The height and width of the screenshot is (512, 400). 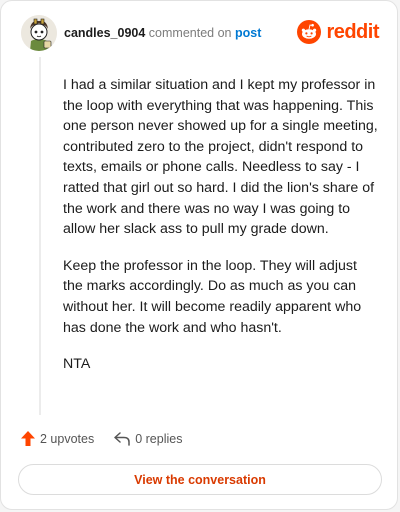 I want to click on comment-paragraph: NTA, so click(x=77, y=364).